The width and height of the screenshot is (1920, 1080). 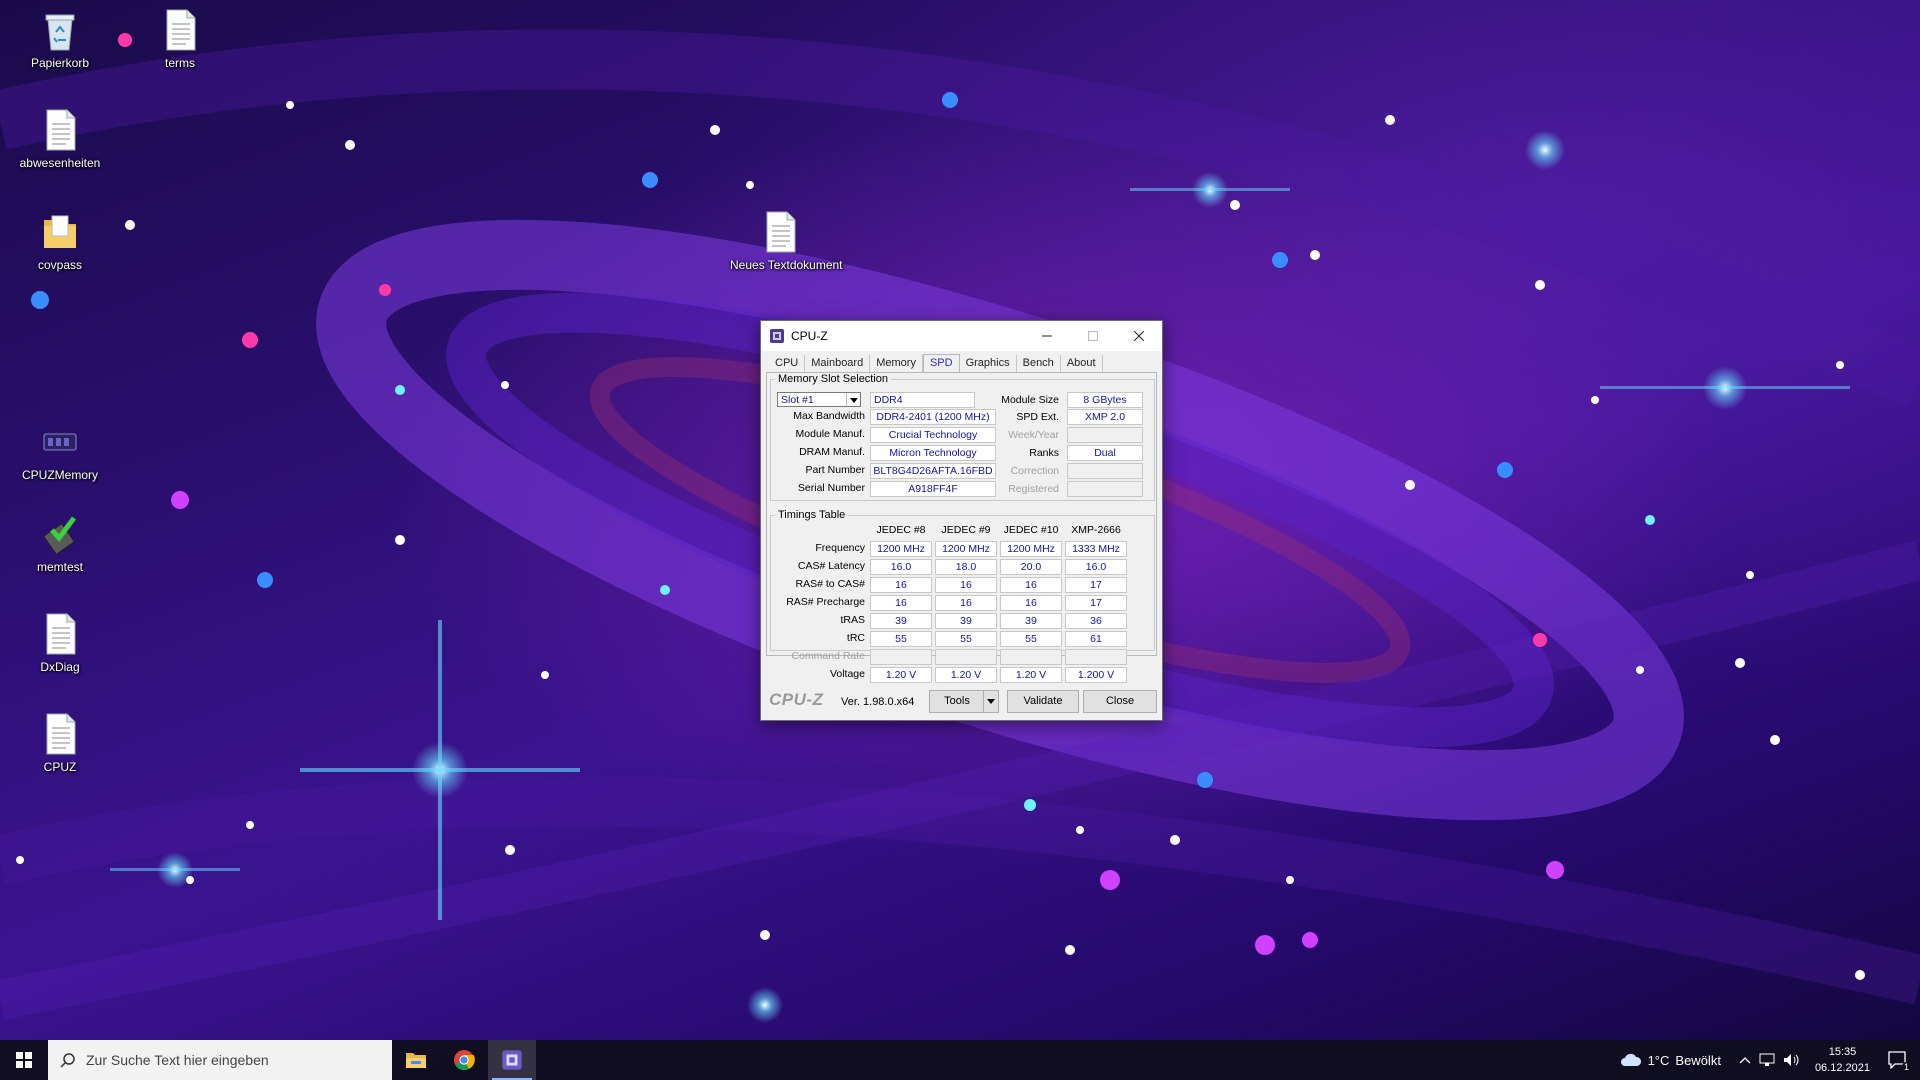 What do you see at coordinates (829, 416) in the screenshot?
I see `max-bandwidth-label: Max Bandwidth` at bounding box center [829, 416].